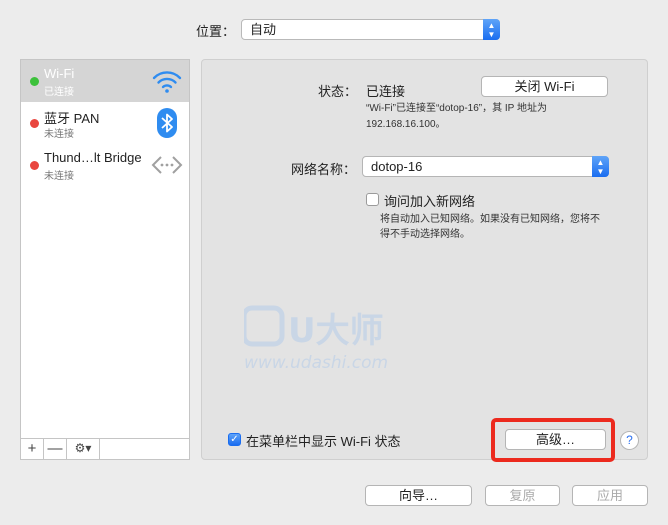 This screenshot has width=668, height=525. I want to click on status-label: 状态：, so click(338, 91).